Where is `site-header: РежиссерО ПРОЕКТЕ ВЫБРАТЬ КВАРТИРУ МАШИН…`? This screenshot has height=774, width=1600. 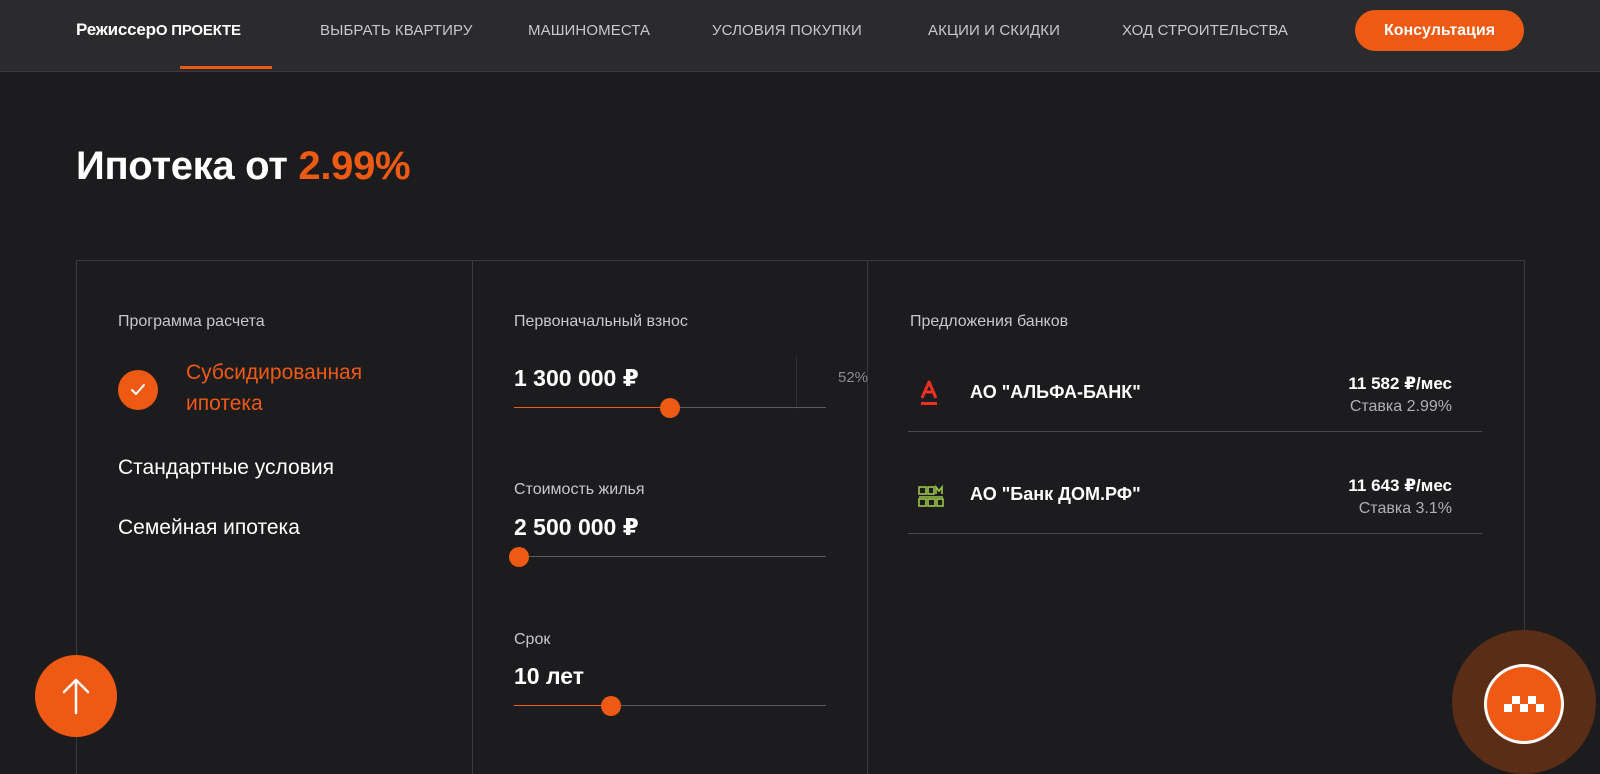 site-header: РежиссерО ПРОЕКТЕ ВЫБРАТЬ КВАРТИРУ МАШИН… is located at coordinates (800, 36).